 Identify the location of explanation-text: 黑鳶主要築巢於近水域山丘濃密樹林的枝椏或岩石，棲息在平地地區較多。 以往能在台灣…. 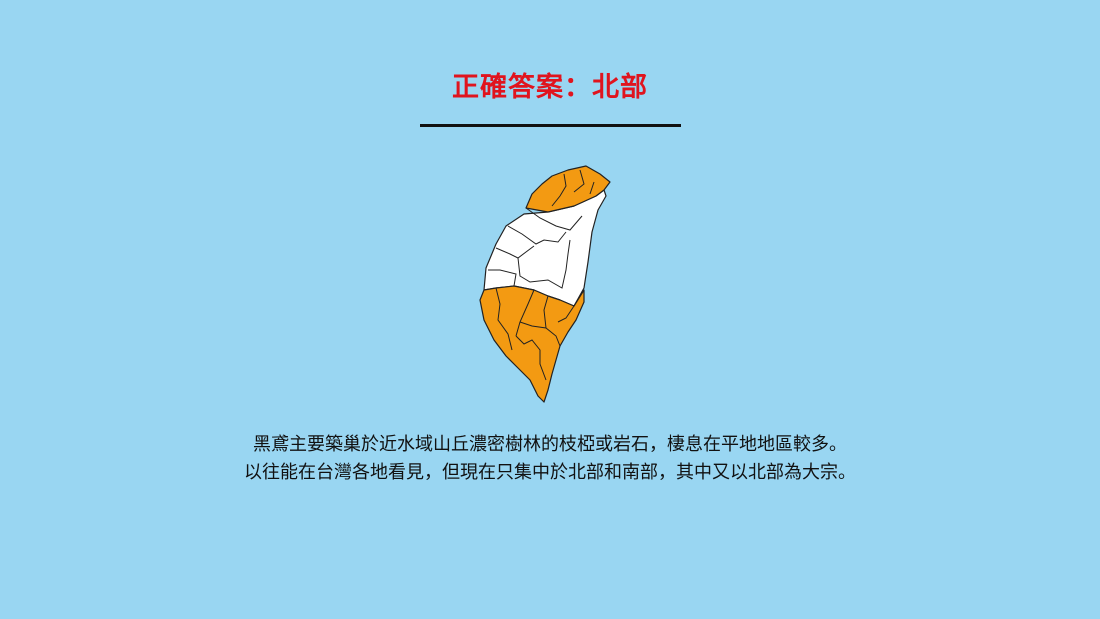
(550, 459).